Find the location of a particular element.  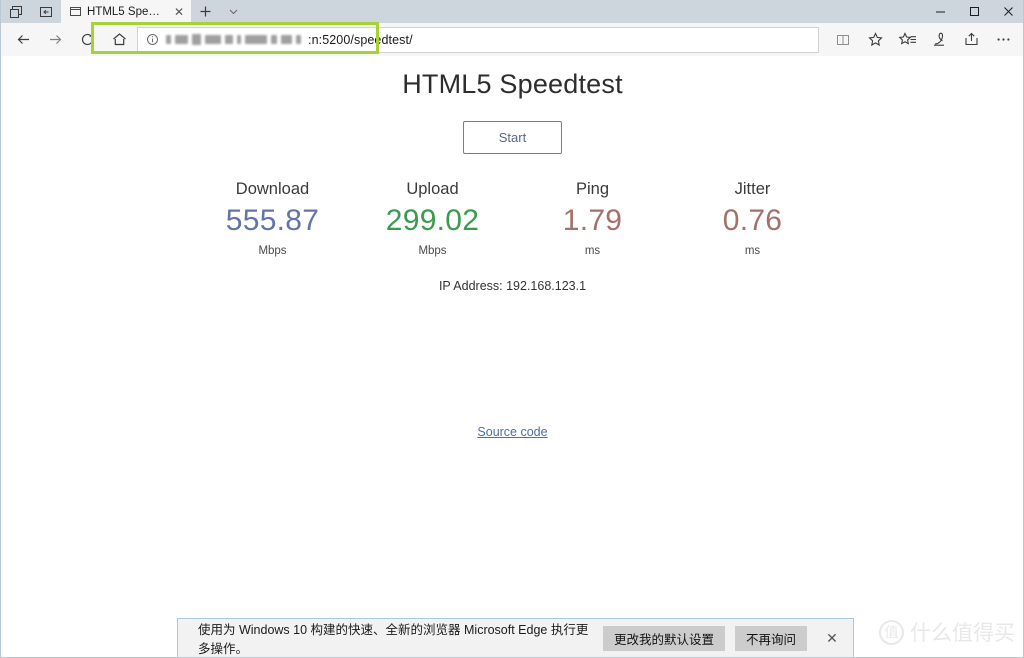

reading-view-icon is located at coordinates (843, 40).